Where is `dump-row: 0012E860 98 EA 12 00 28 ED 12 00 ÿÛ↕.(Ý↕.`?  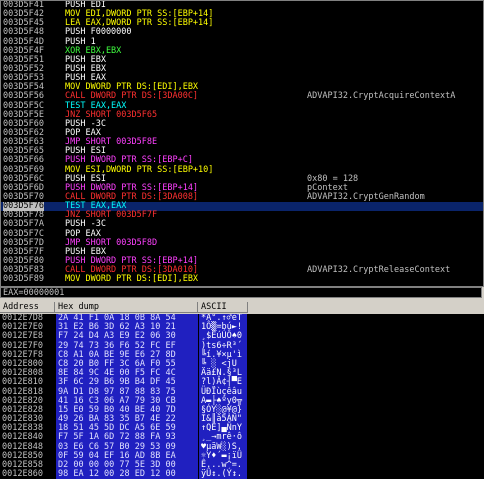 dump-row: 0012E860 98 EA 12 00 28 ED 12 00 ÿÛ↕.(Ý↕. is located at coordinates (242, 474).